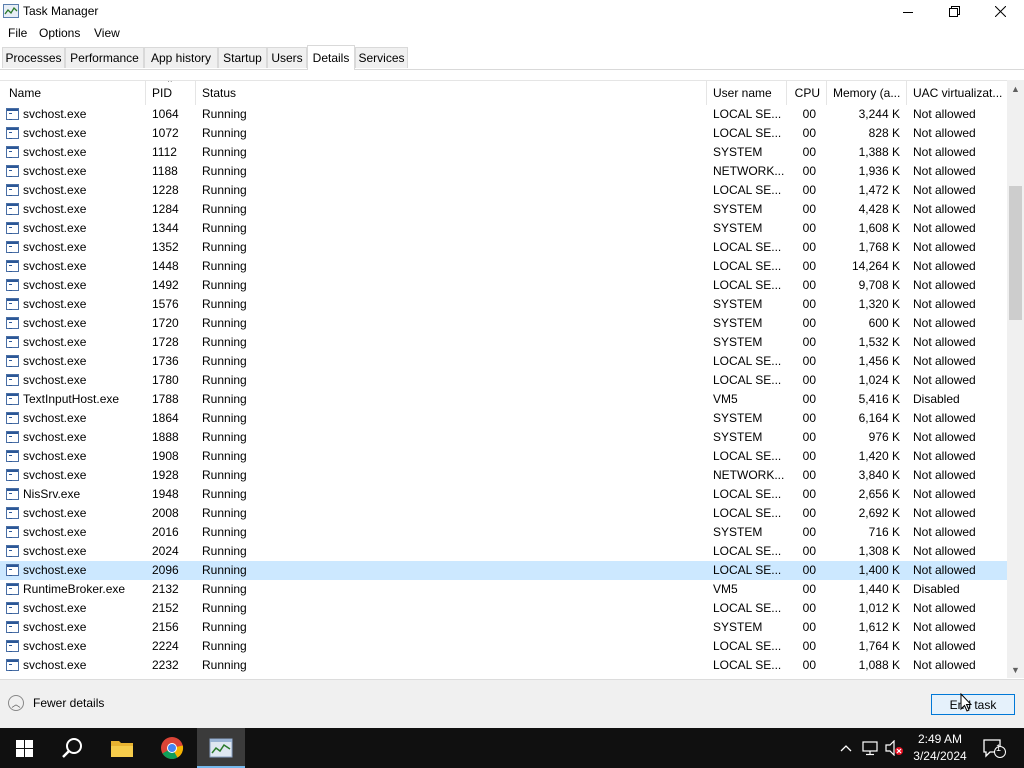 This screenshot has width=1024, height=768. What do you see at coordinates (181, 57) in the screenshot?
I see `tab-app-history: App history` at bounding box center [181, 57].